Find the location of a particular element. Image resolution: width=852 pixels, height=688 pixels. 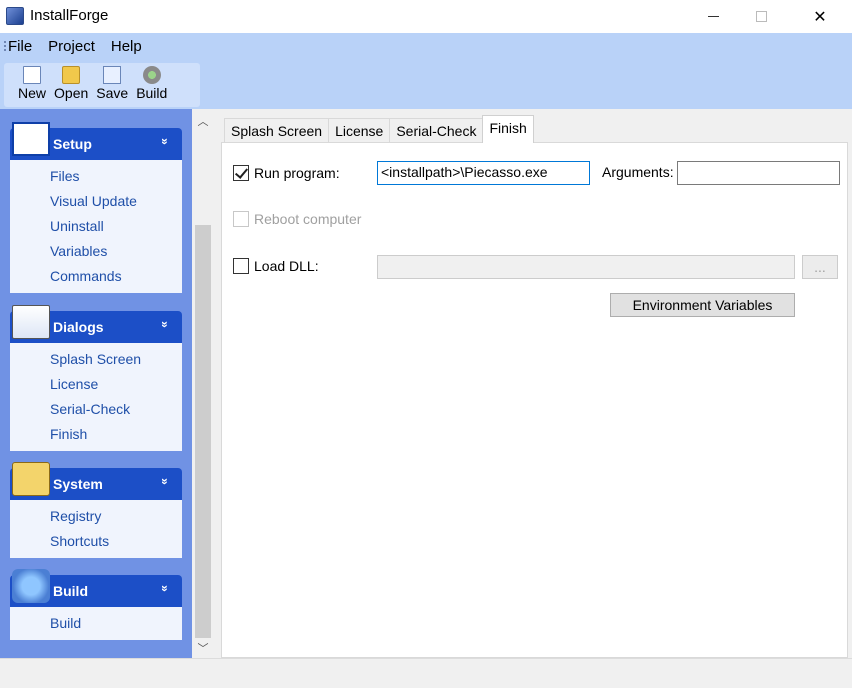

sidebar-item-build: Build is located at coordinates (96, 623).